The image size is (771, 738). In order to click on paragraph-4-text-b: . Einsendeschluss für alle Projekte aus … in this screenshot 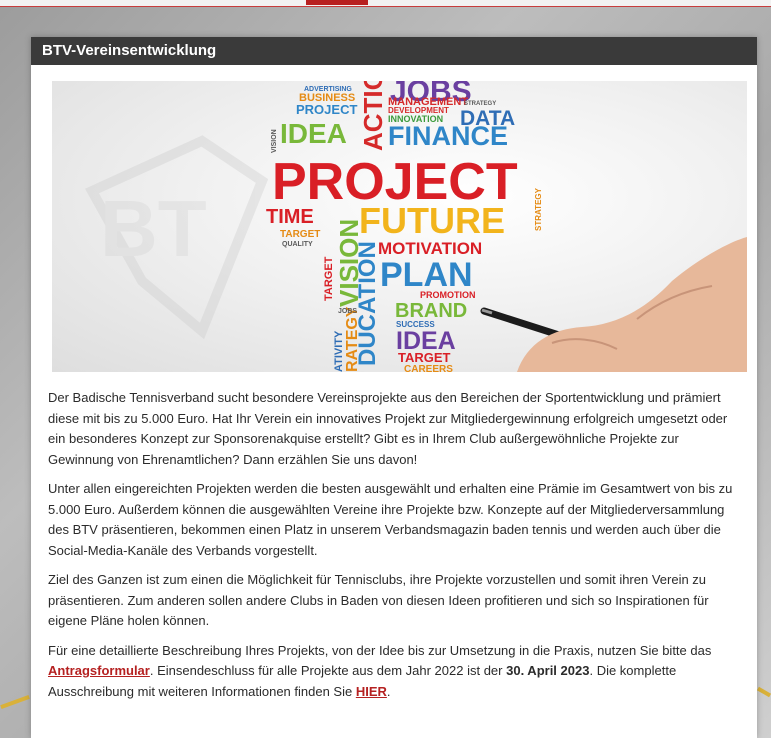, I will do `click(328, 670)`.